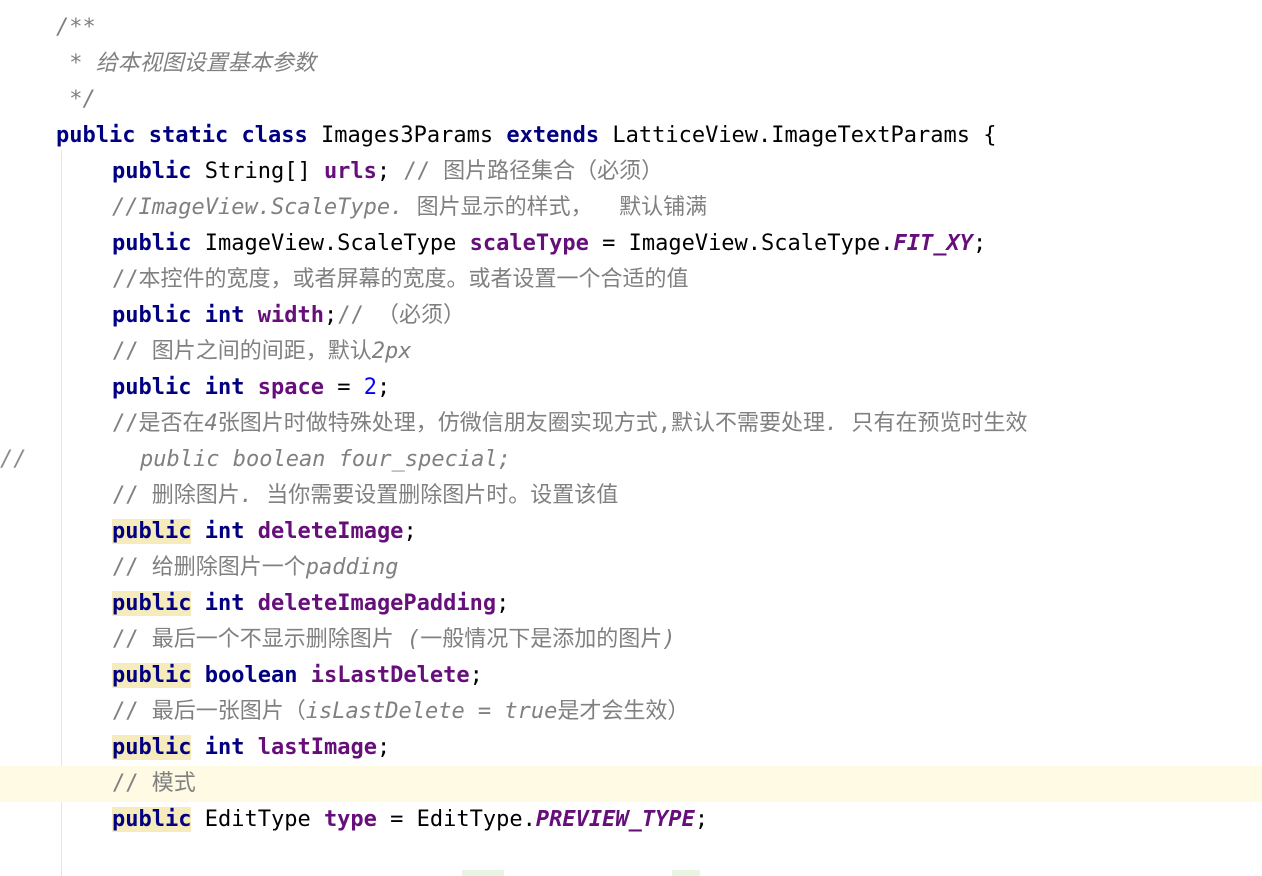 This screenshot has height=876, width=1262. I want to click on code-token: static, so click(188, 135).